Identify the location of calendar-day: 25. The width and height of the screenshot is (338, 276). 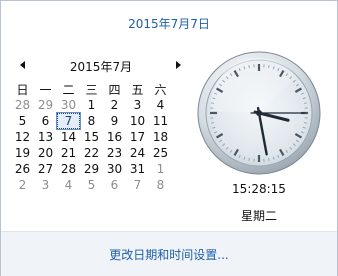
(160, 153).